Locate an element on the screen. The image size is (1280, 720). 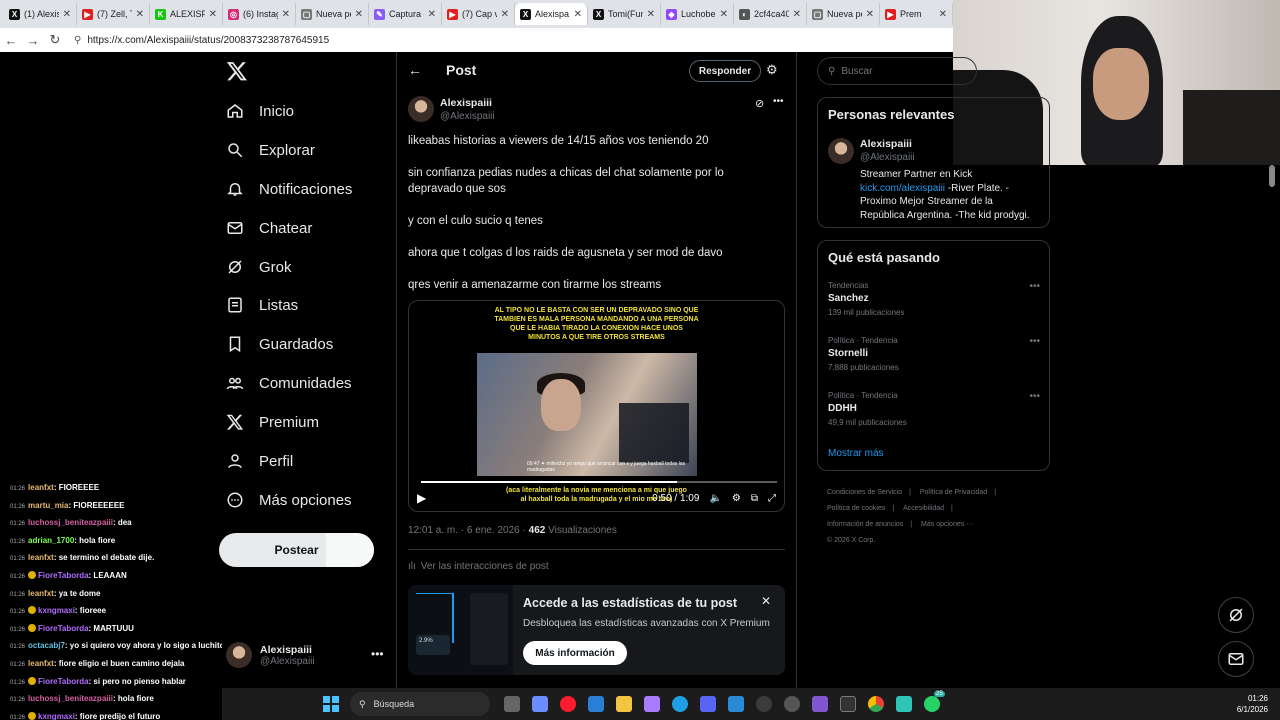
relevant-user-name: Alexispaiii is located at coordinates (886, 144).